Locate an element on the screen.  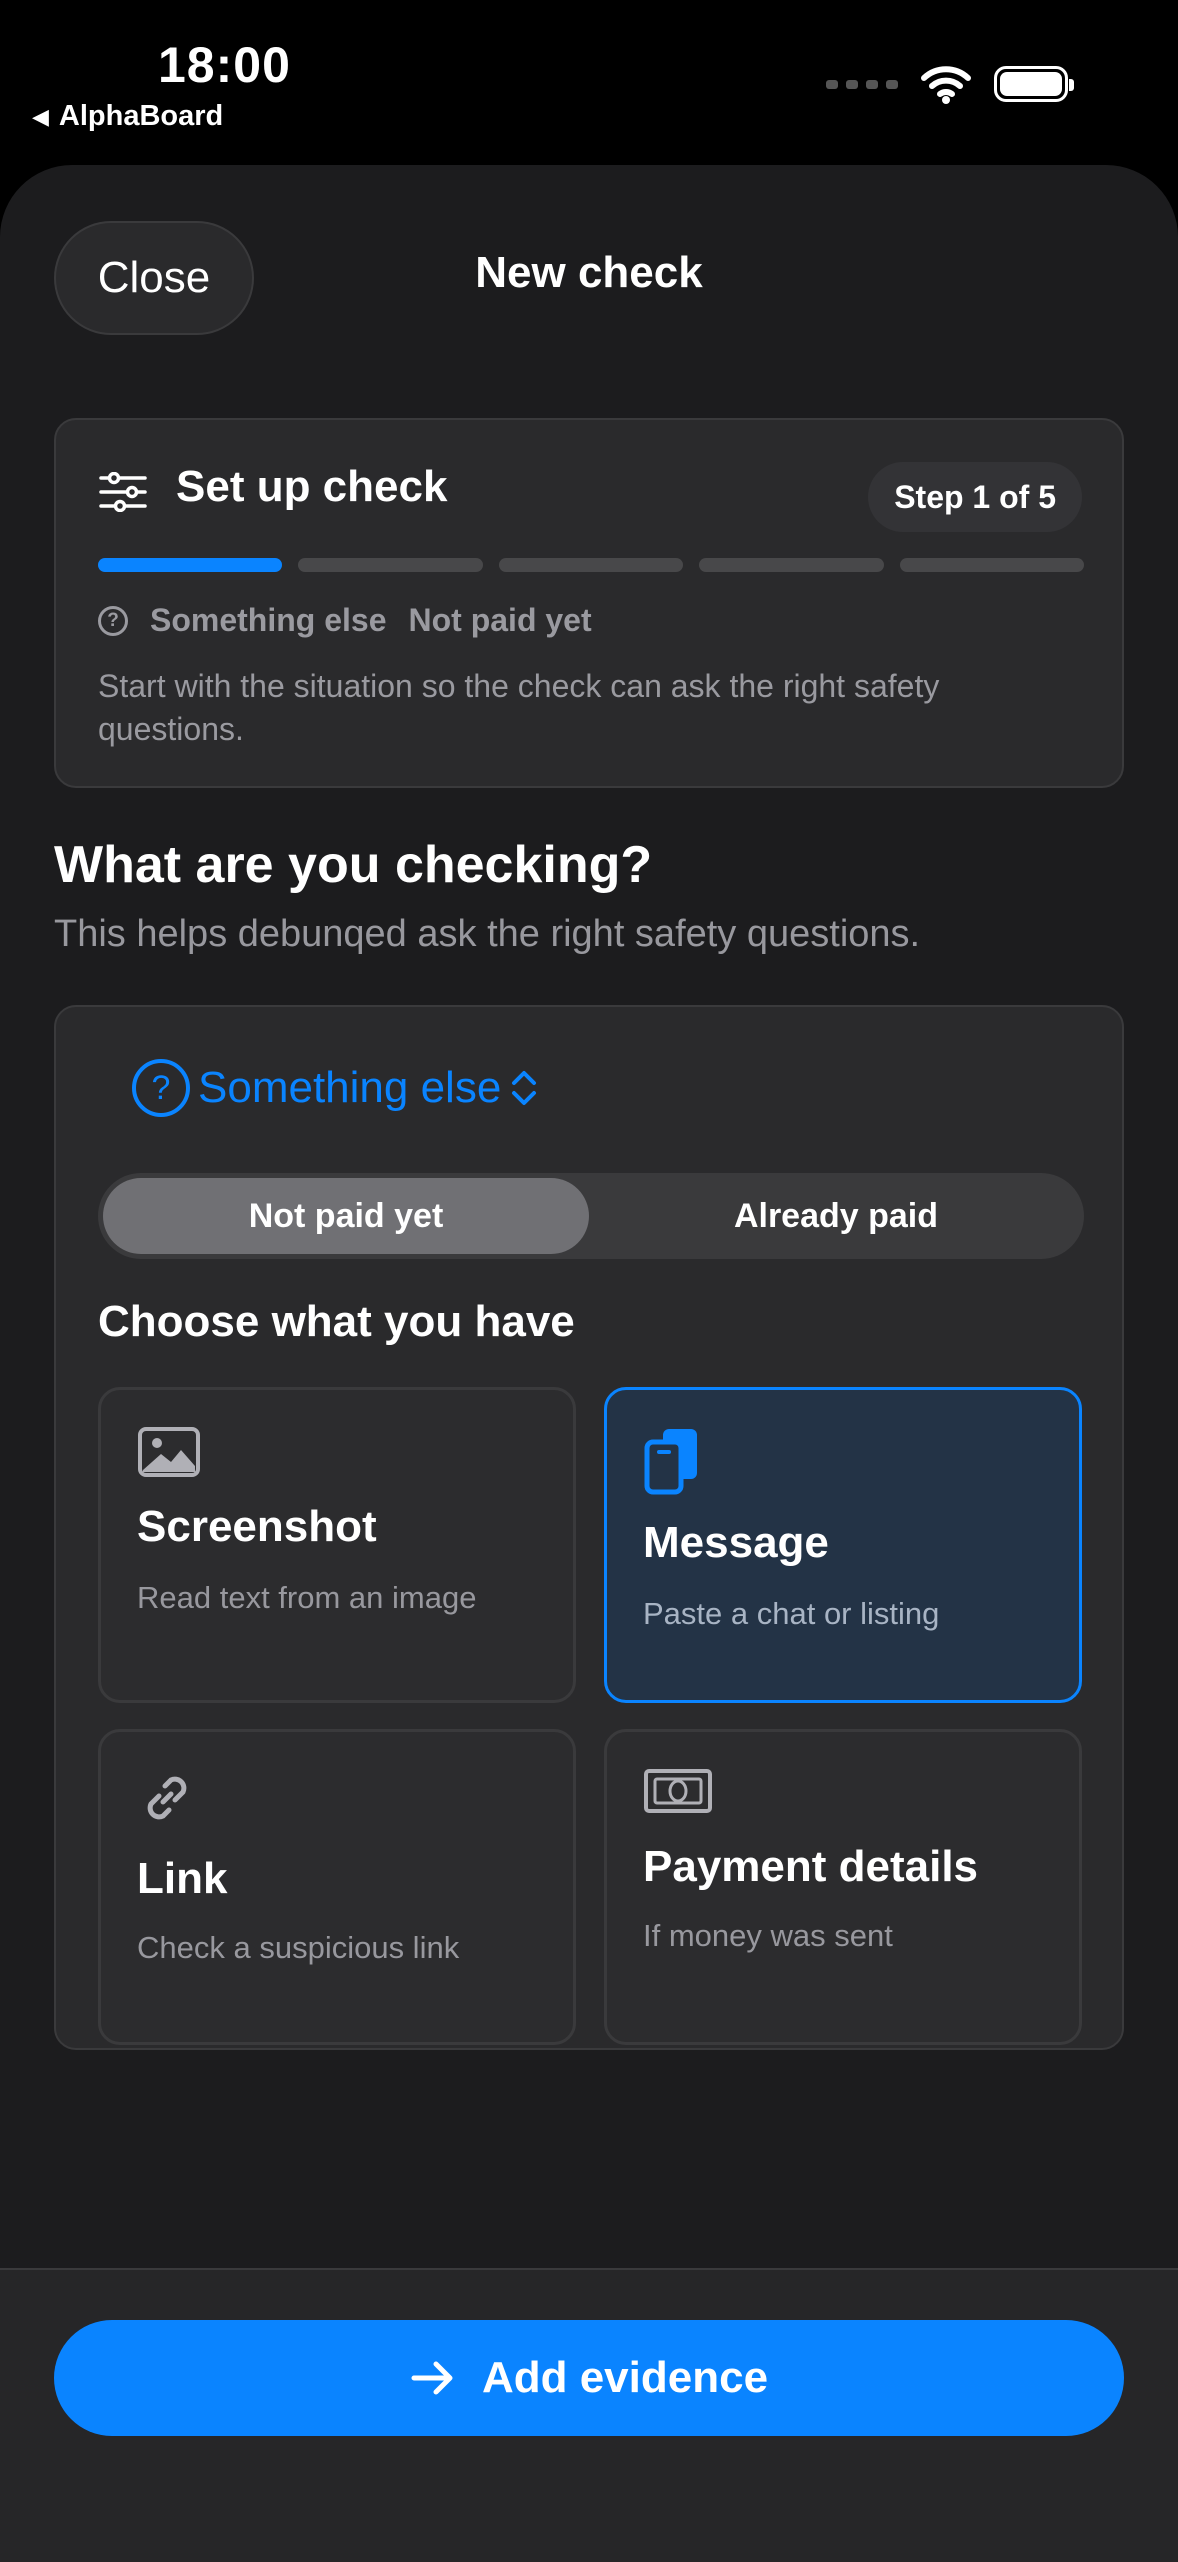
image-icon is located at coordinates (169, 1452).